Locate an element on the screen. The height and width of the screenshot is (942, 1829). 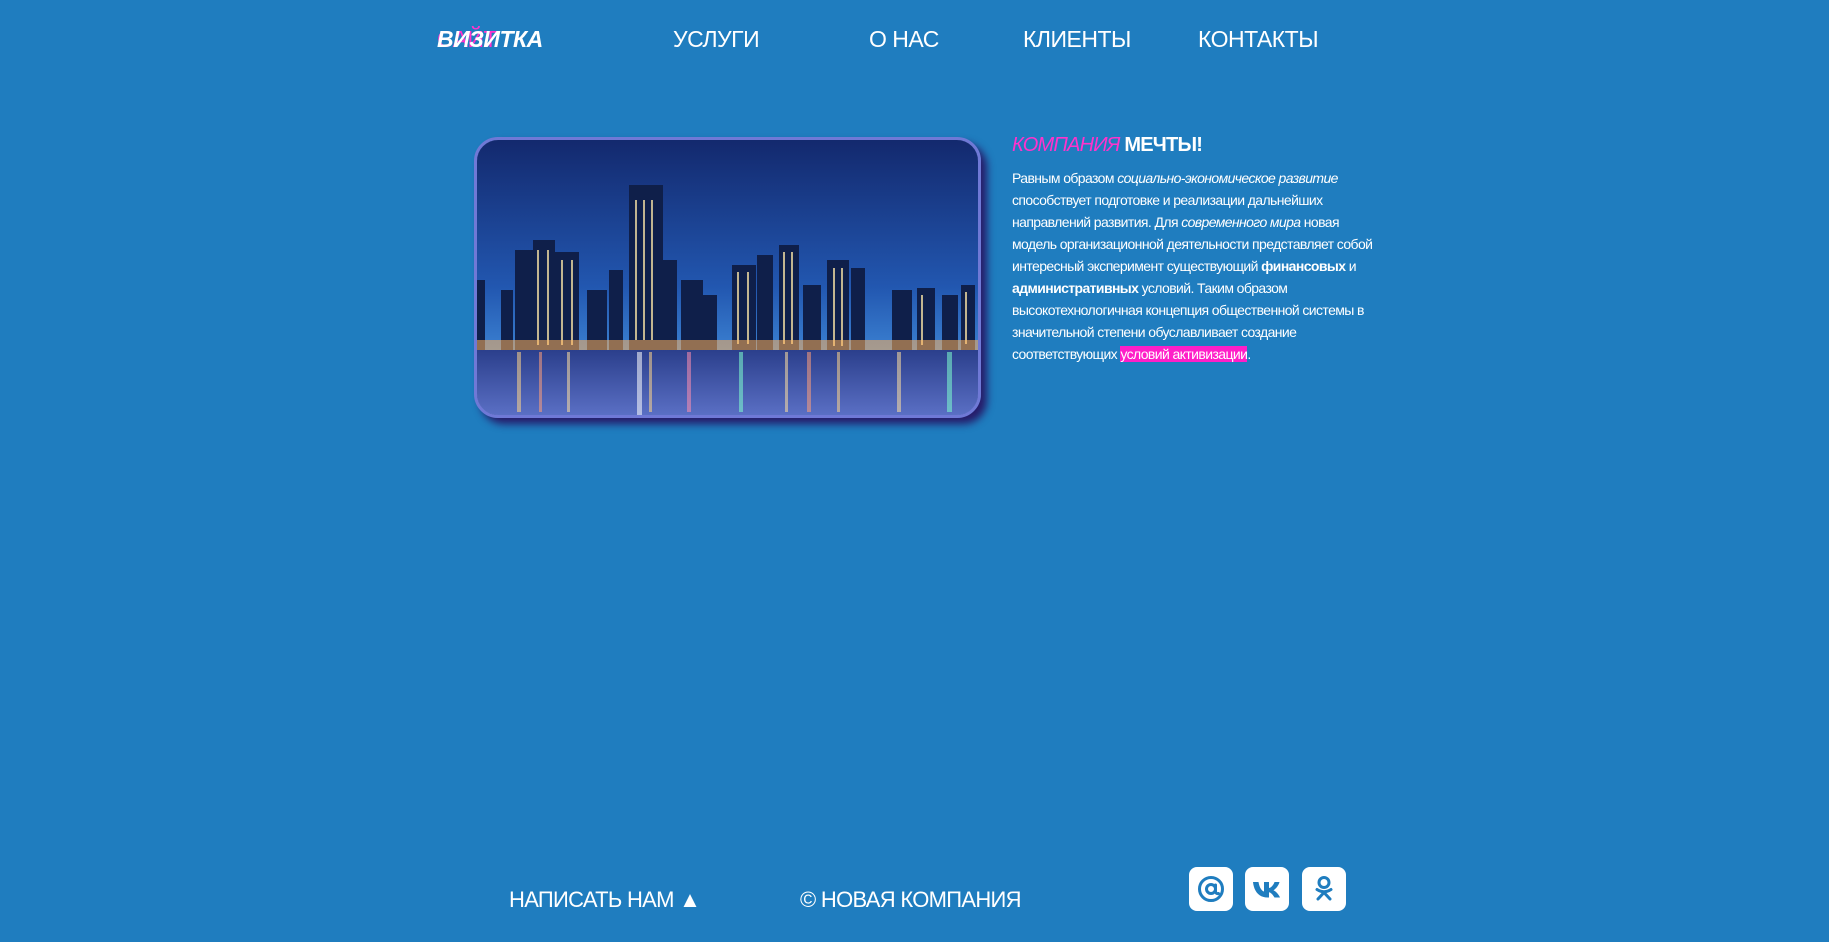
text-fragment: Равным образом is located at coordinates (1065, 178).